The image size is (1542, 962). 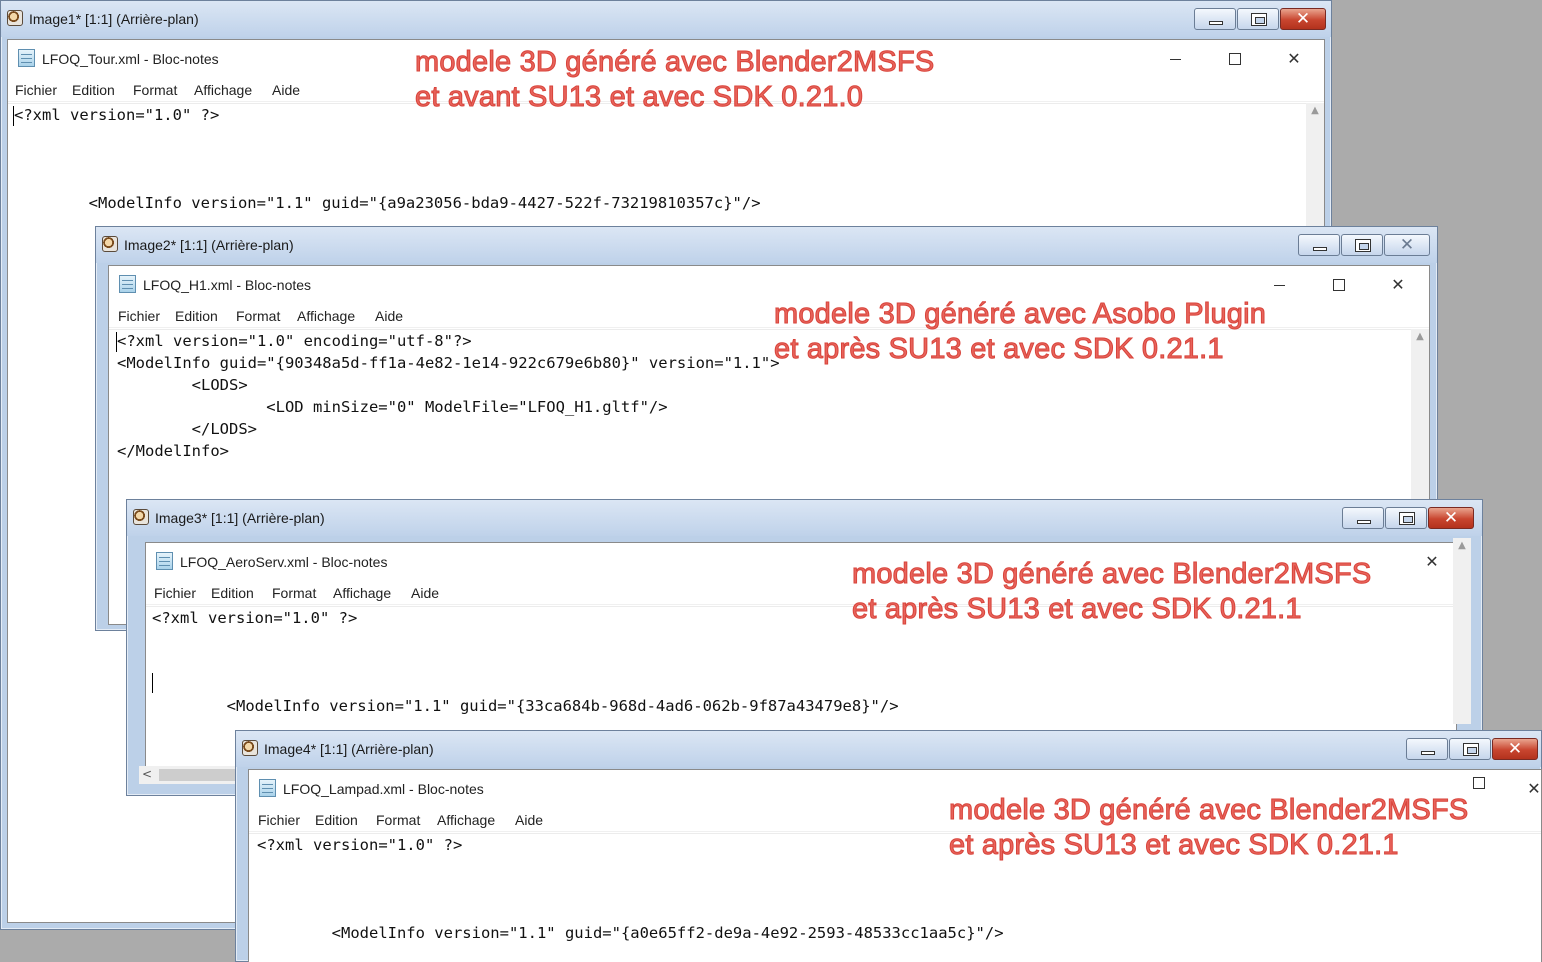 I want to click on code-line: </ModelInfo>, so click(x=173, y=451).